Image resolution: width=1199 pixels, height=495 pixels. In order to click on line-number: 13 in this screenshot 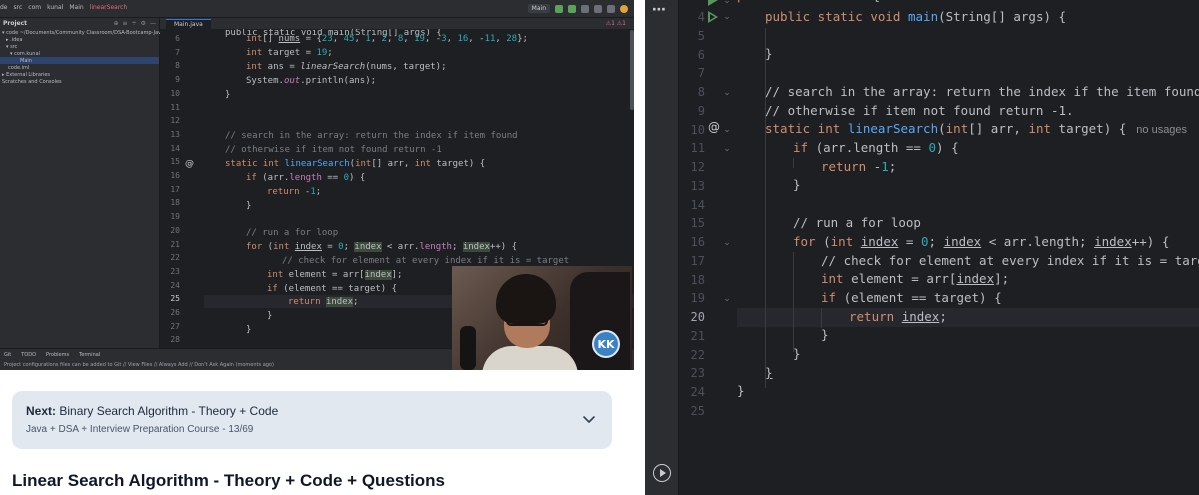, I will do `click(697, 185)`.